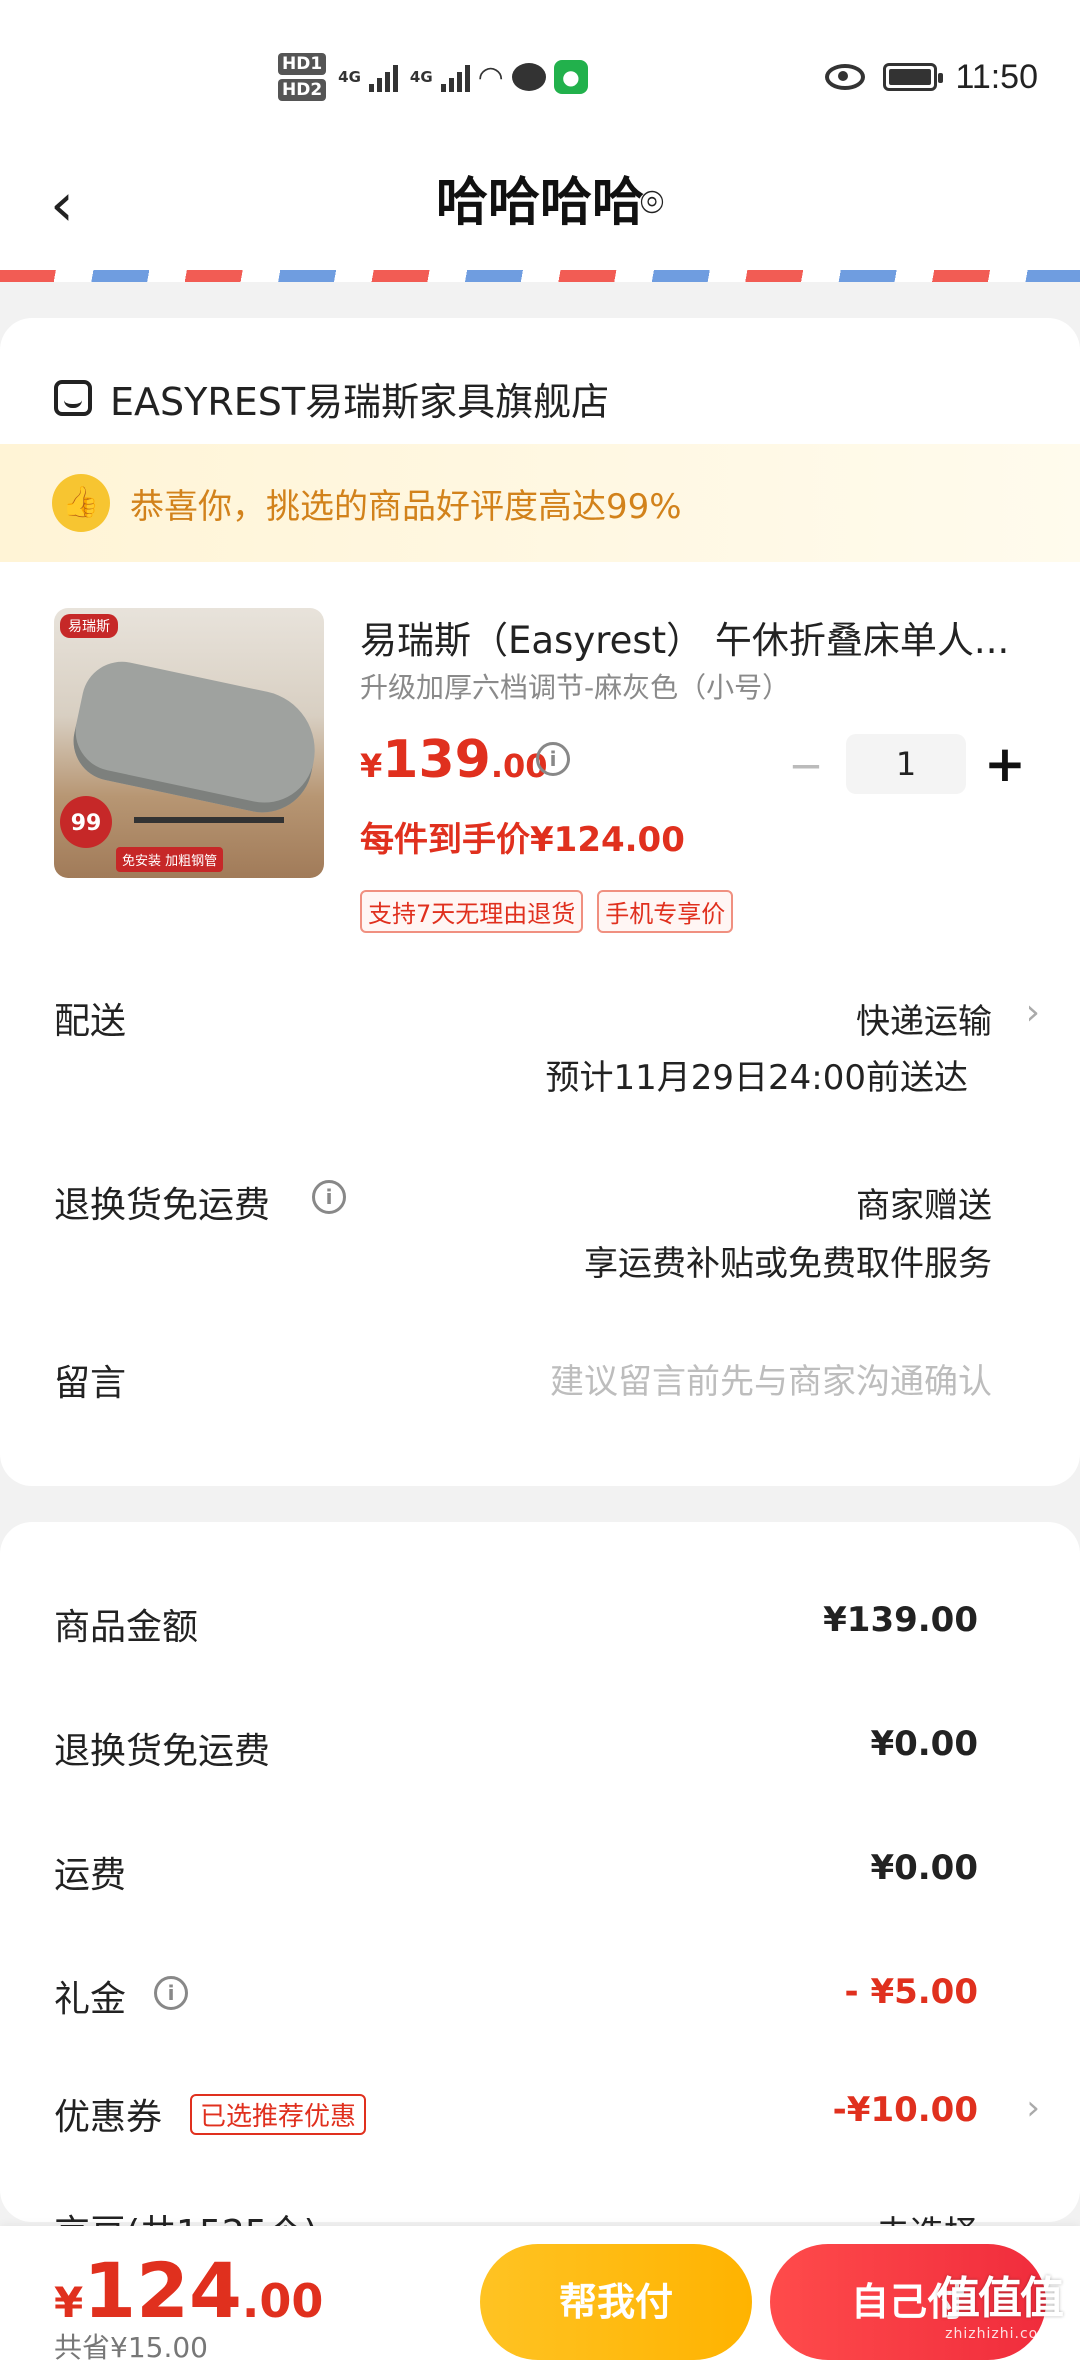  Describe the element at coordinates (665, 911) in the screenshot. I see `mobile-price-tag: 手机专享价` at that location.